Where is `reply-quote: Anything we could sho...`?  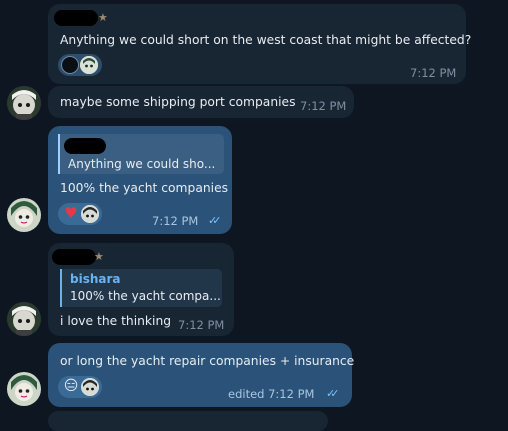 reply-quote: Anything we could sho... is located at coordinates (141, 154).